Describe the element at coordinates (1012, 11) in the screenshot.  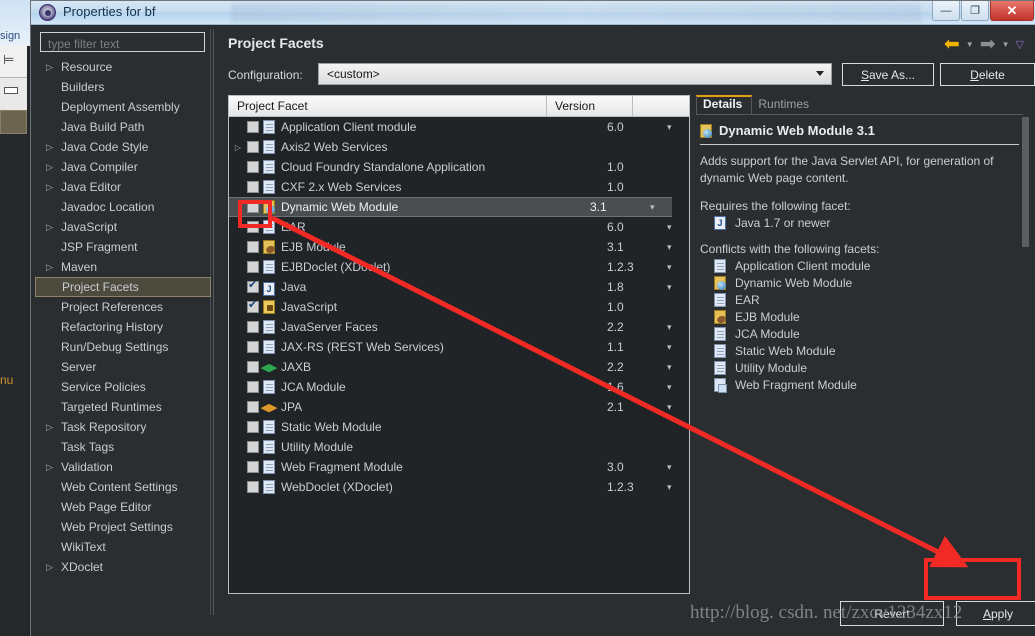
I see `close-button: ✕` at that location.